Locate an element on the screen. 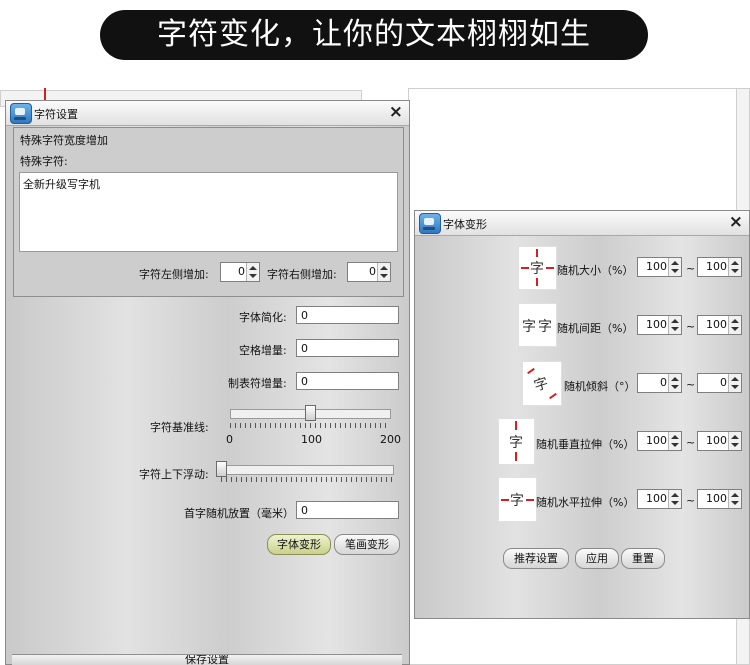 Image resolution: width=750 pixels, height=665 pixels. space-label: 空格增量: is located at coordinates (263, 350).